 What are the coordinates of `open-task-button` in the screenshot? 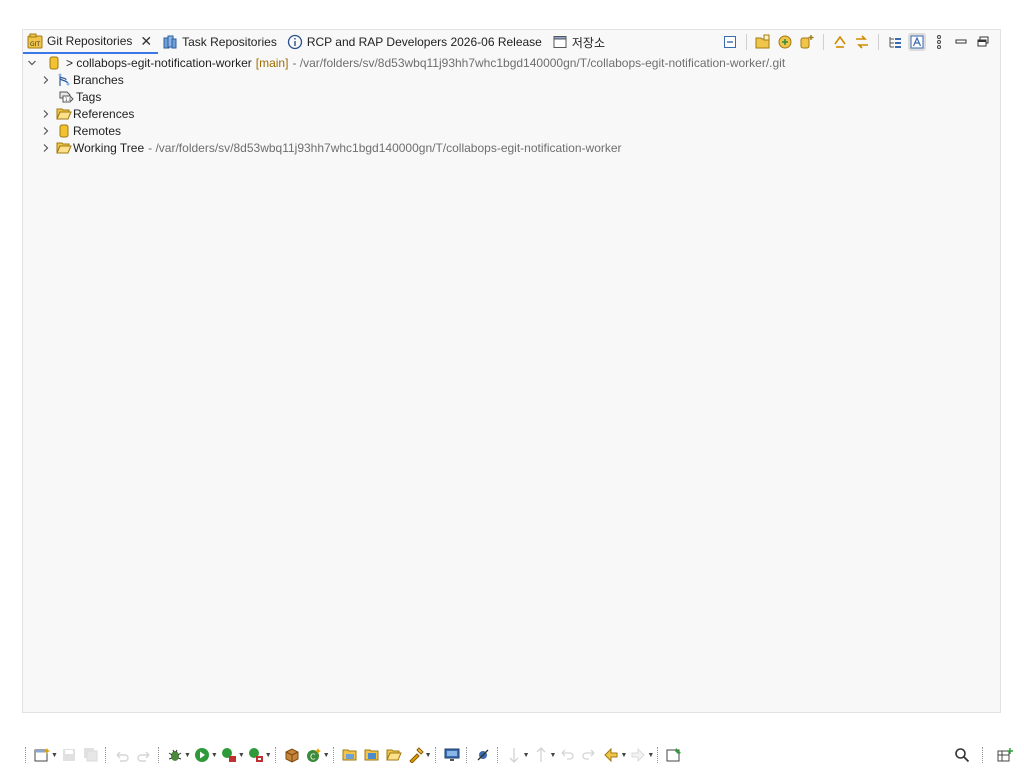 It's located at (372, 755).